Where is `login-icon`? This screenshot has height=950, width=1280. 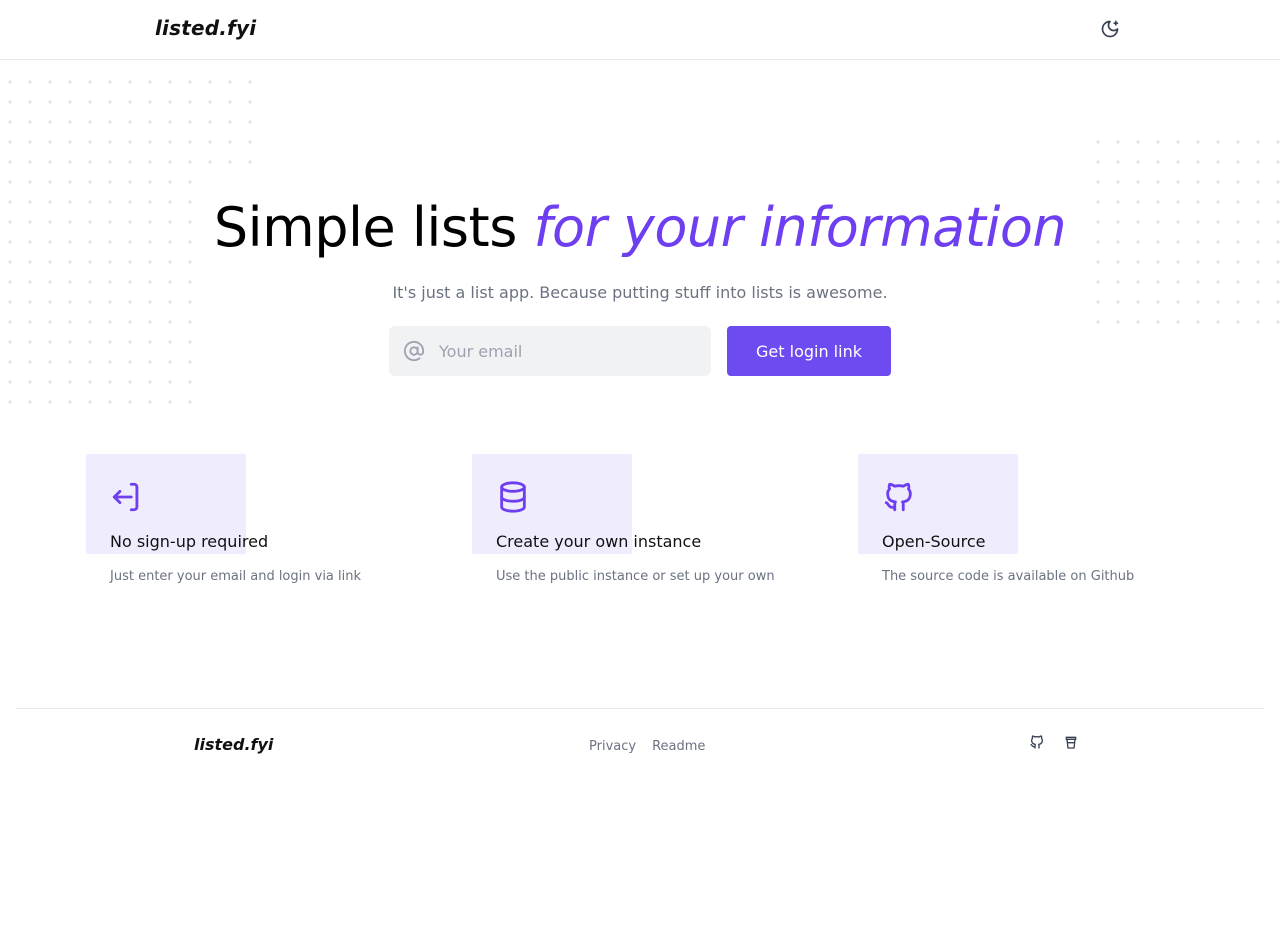 login-icon is located at coordinates (127, 497).